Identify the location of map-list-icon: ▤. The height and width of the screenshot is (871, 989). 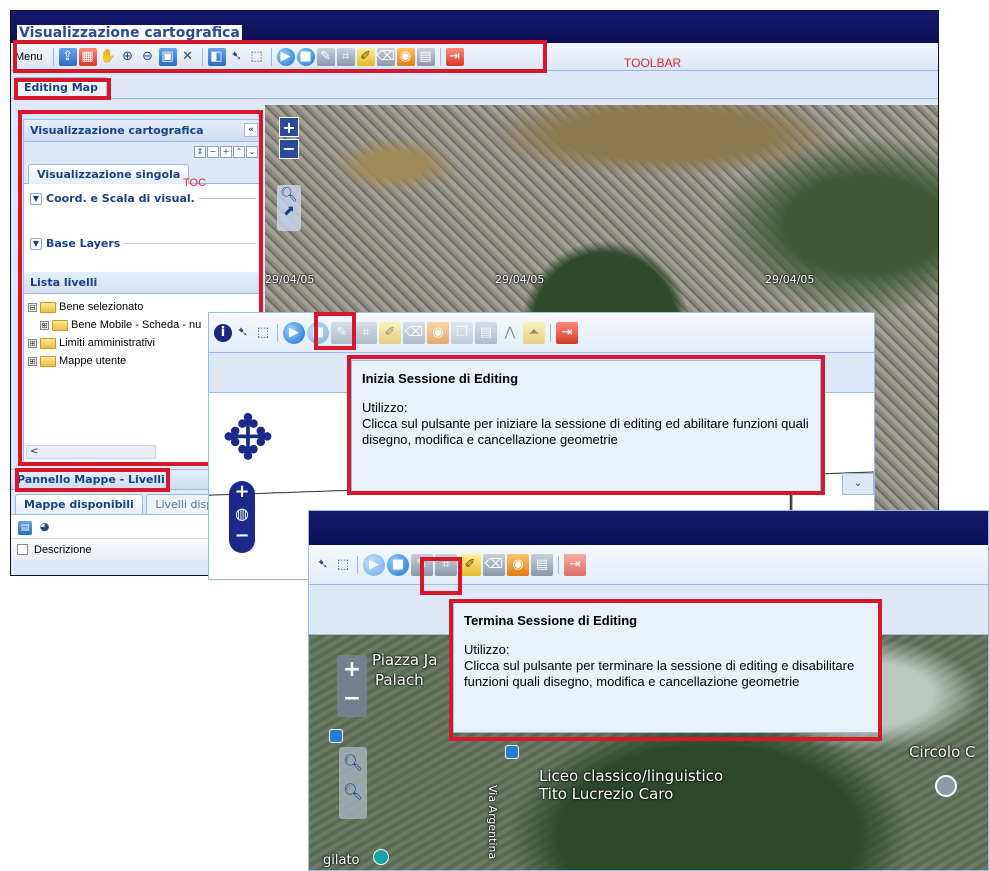
(25, 528).